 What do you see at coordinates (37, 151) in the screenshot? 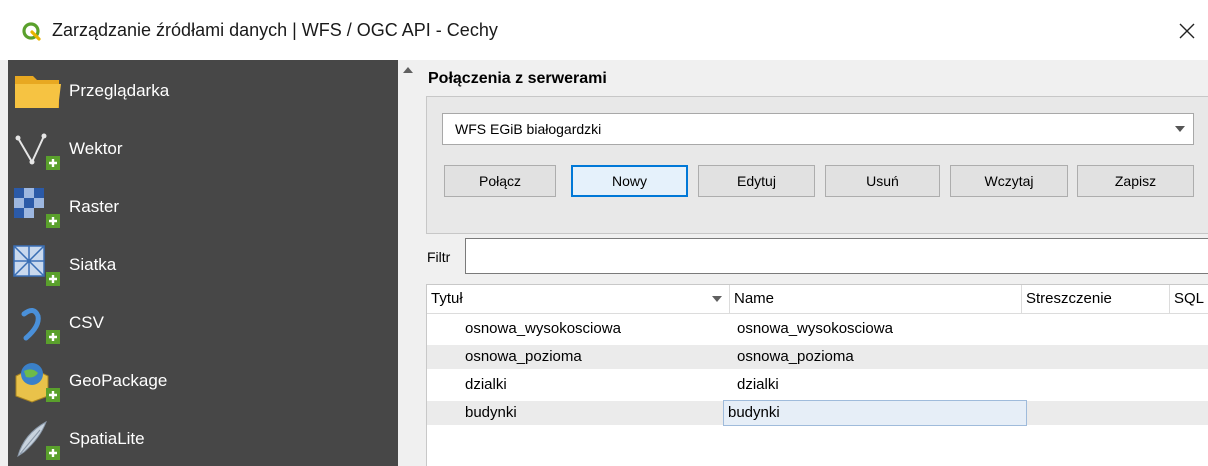
I see `vector-add-icon` at bounding box center [37, 151].